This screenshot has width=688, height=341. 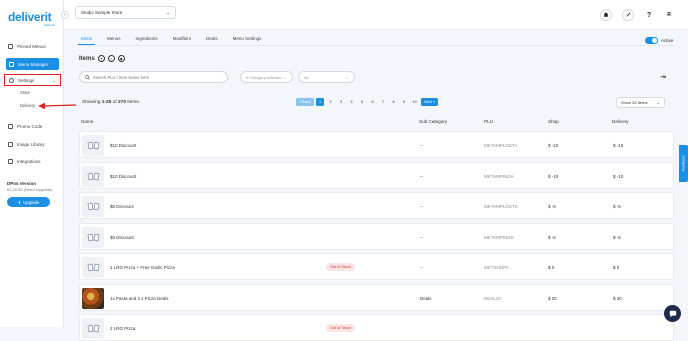 I want to click on out-of-stock-badge: Out of Stock, so click(x=340, y=267).